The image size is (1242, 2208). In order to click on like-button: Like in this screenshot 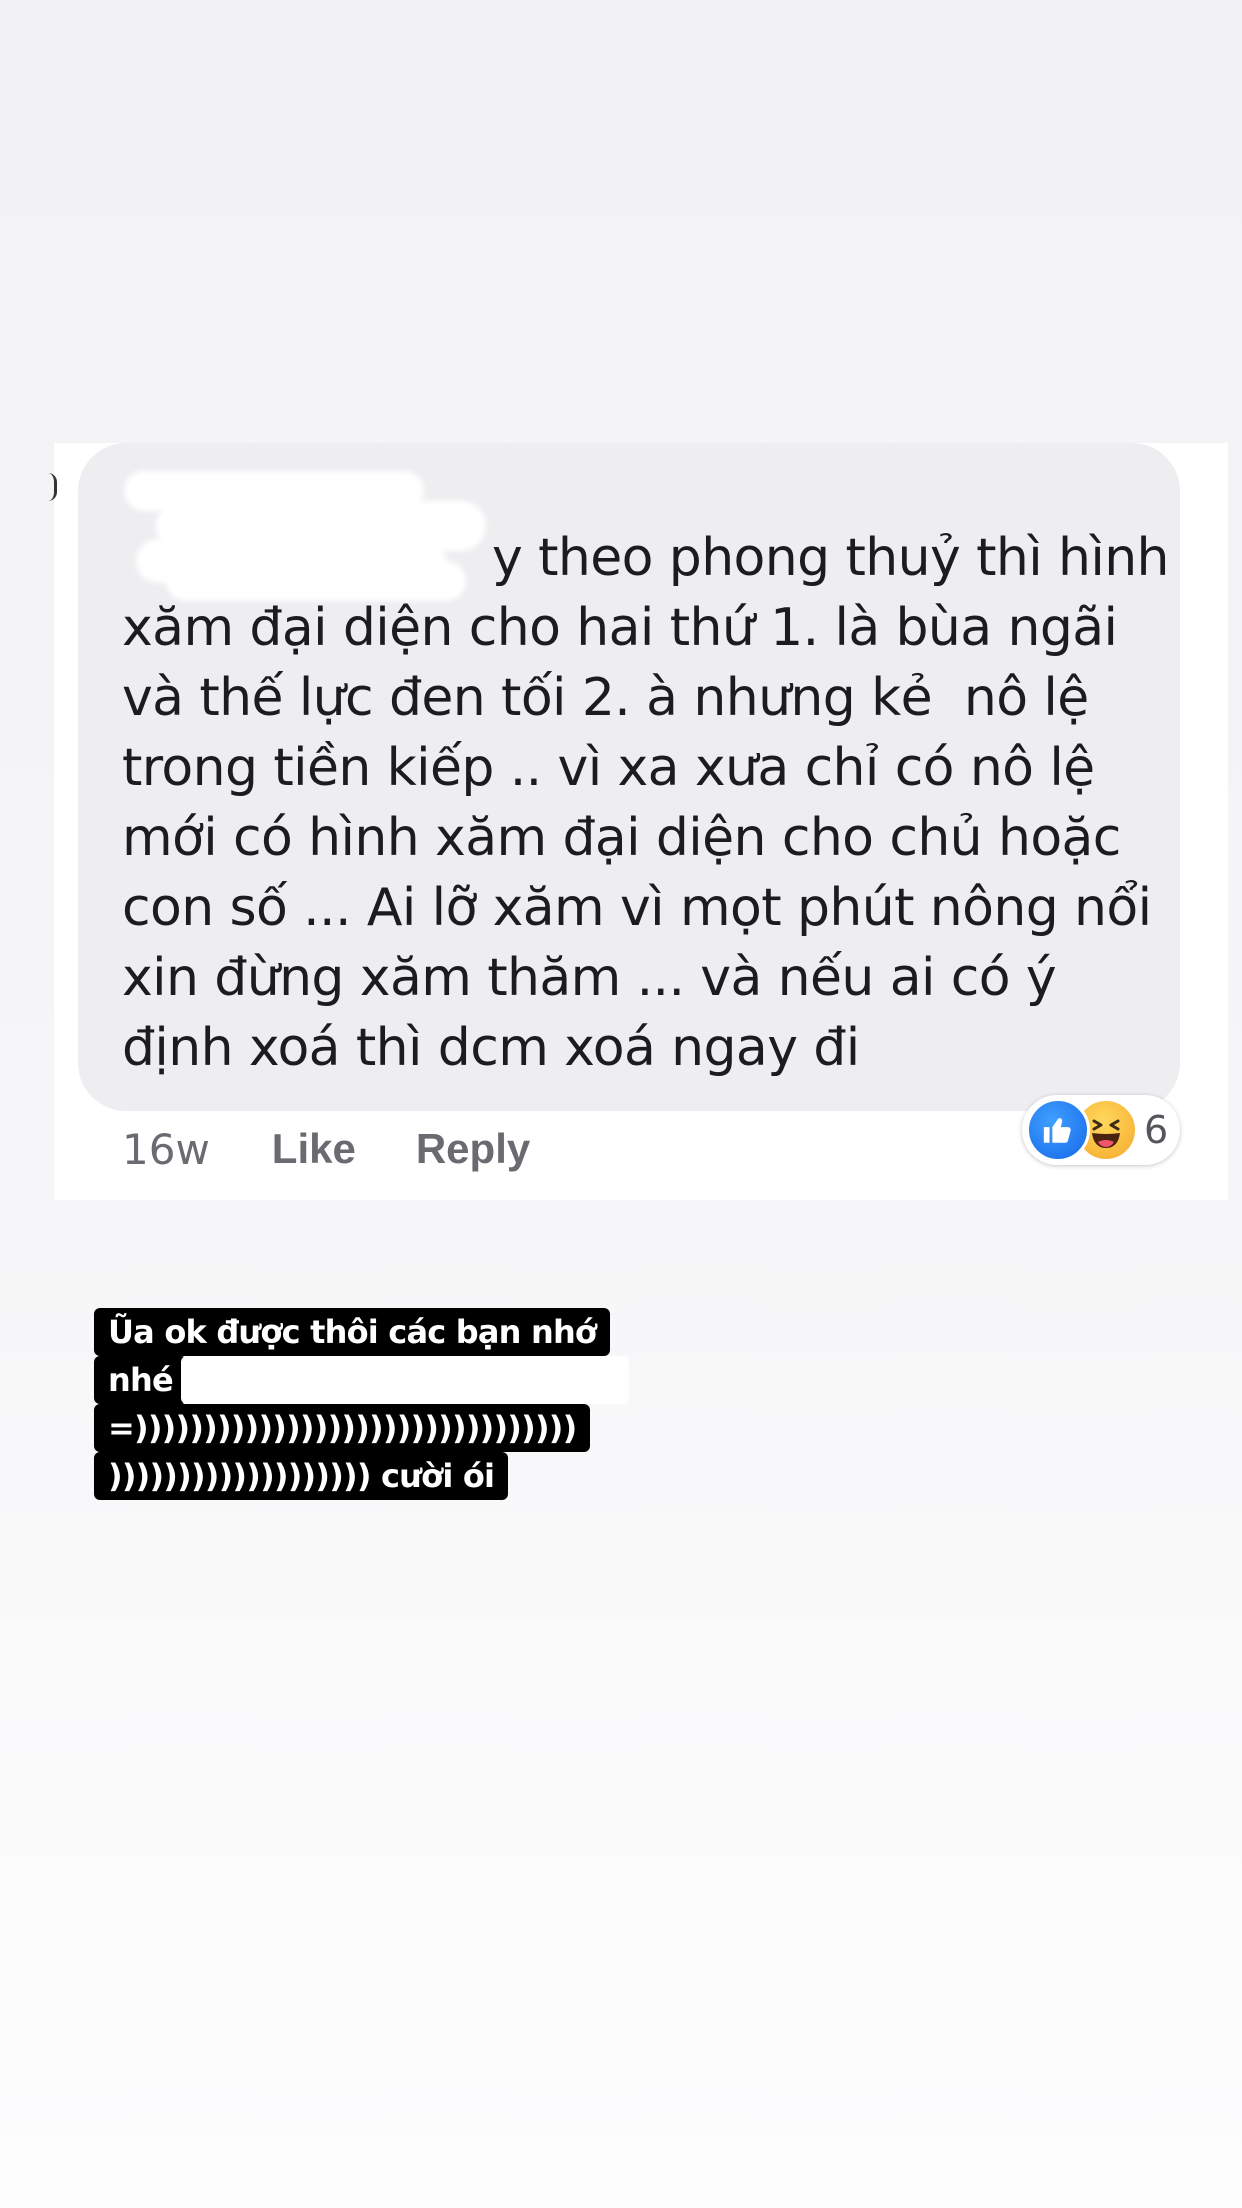, I will do `click(314, 1149)`.